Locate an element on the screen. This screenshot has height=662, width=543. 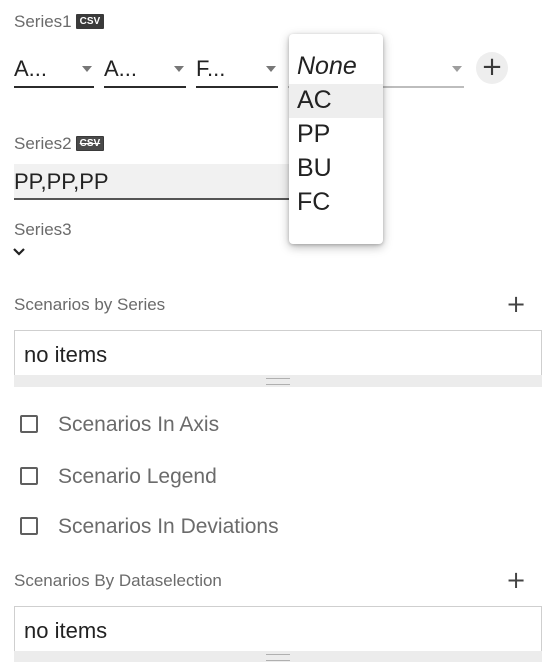
series1-dropdown-menu: None AC PP BU FC is located at coordinates (336, 139).